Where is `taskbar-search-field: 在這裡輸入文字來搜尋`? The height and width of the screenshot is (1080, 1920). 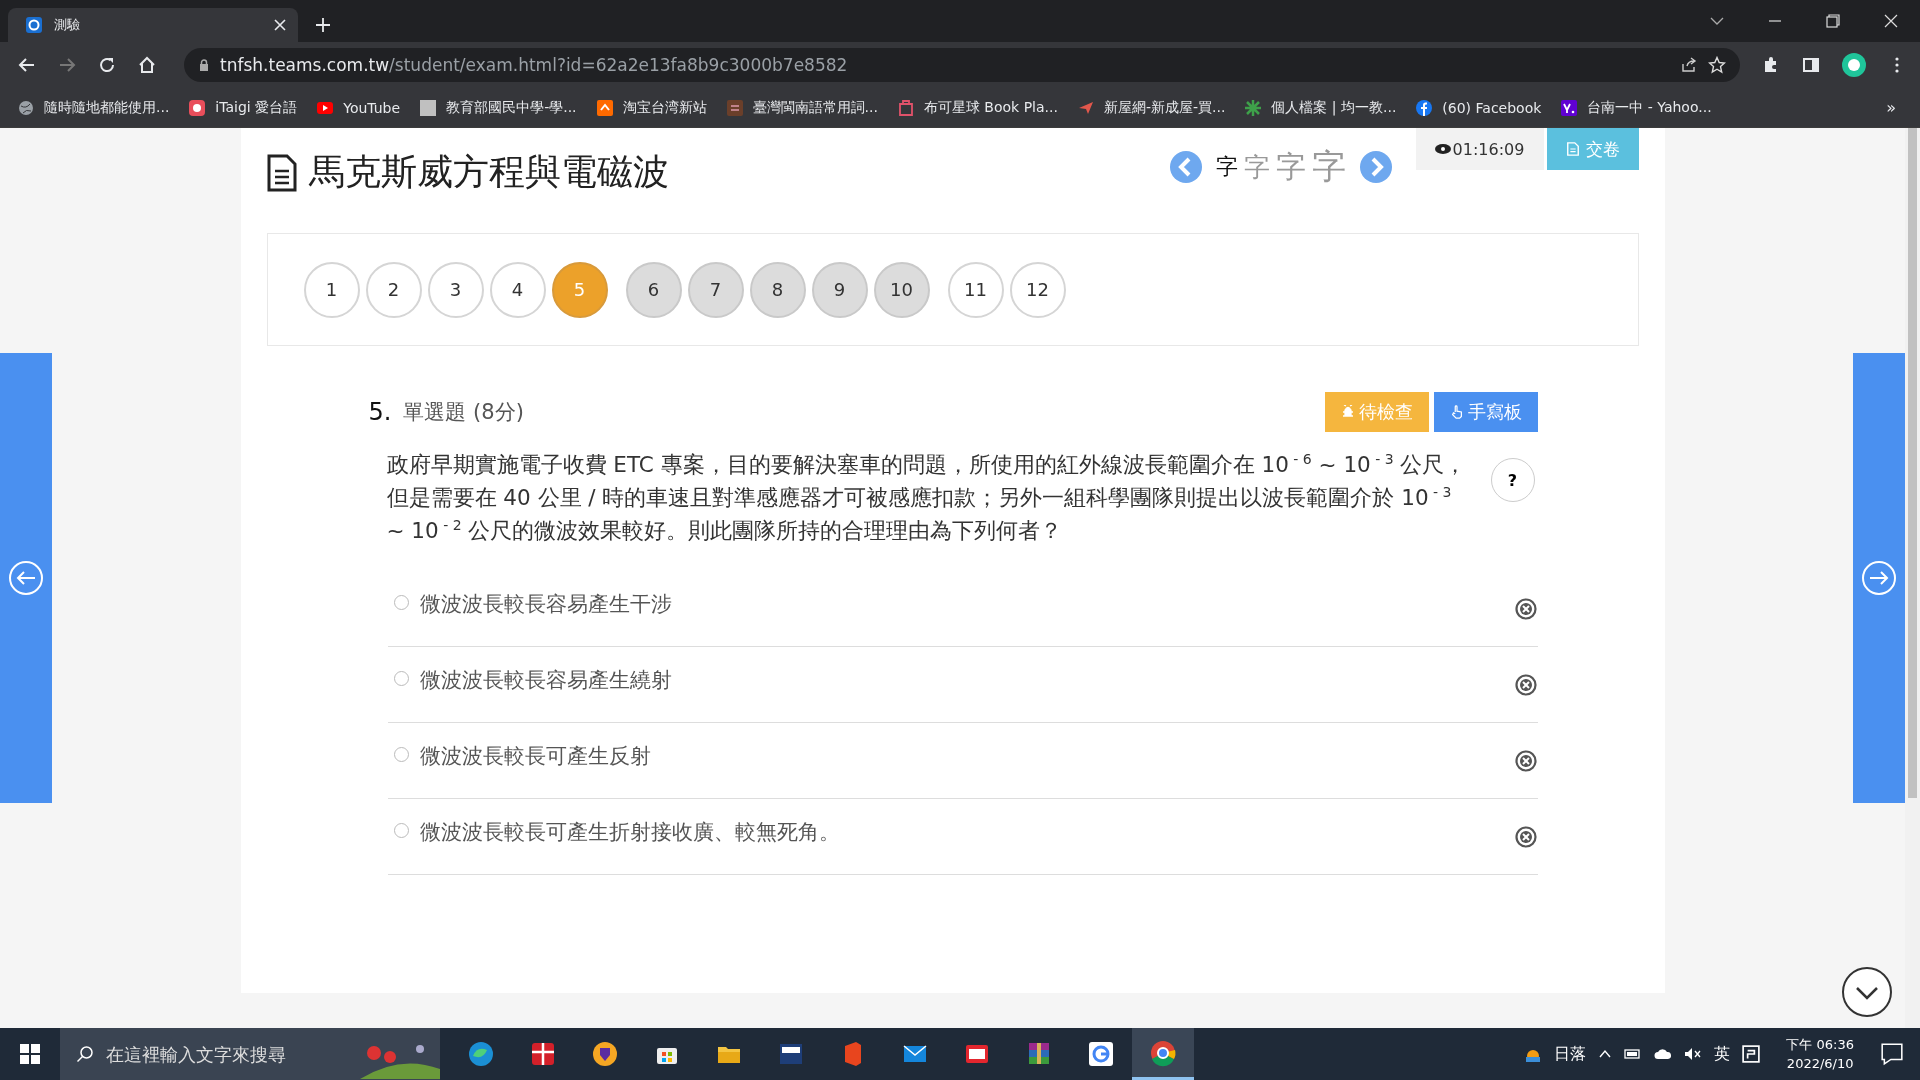
taskbar-search-field: 在這裡輸入文字來搜尋 is located at coordinates (250, 1054).